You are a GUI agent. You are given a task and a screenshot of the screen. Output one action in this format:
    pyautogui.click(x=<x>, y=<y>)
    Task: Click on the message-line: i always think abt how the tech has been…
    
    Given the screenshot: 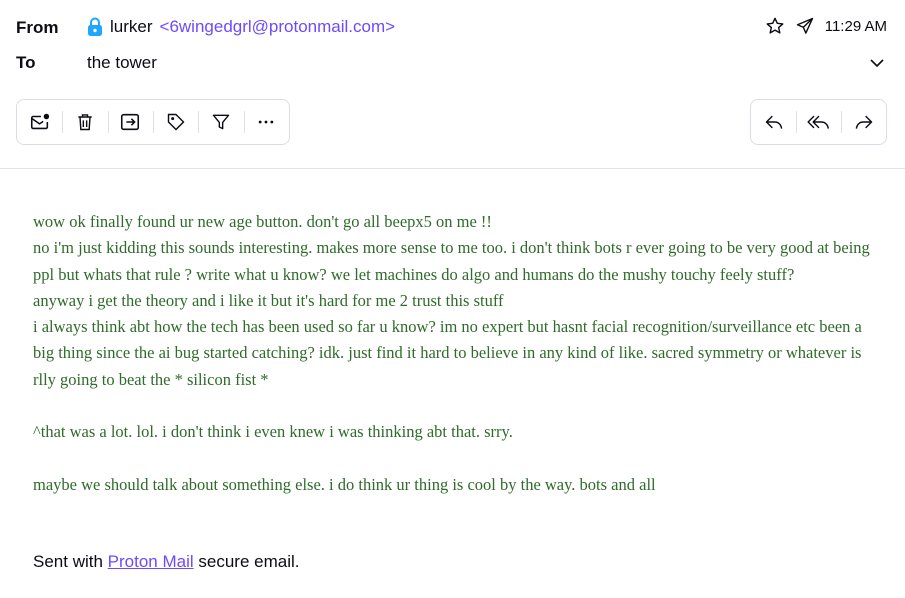 What is the action you would take?
    pyautogui.click(x=447, y=353)
    